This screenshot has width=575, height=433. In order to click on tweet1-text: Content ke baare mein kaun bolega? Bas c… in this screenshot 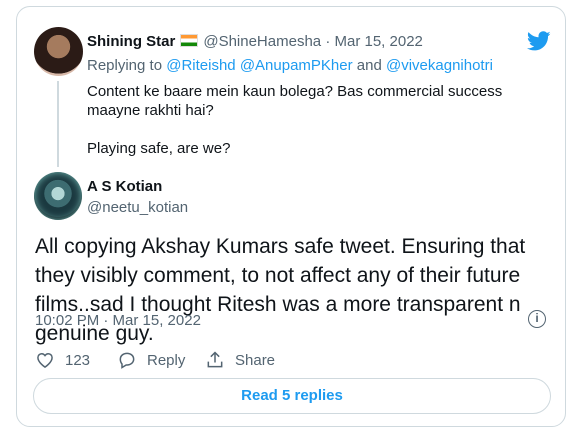, I will do `click(314, 120)`.